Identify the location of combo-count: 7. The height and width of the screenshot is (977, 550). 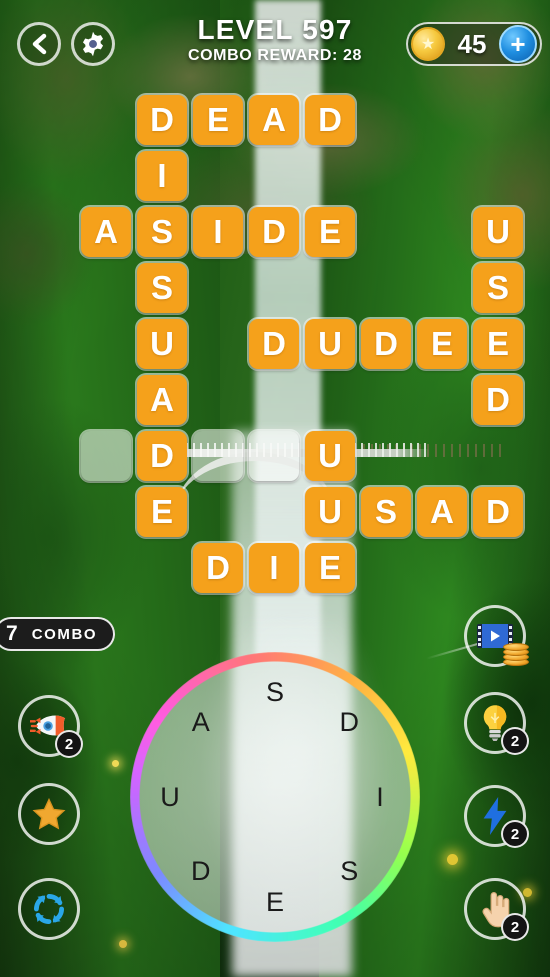
(12, 633).